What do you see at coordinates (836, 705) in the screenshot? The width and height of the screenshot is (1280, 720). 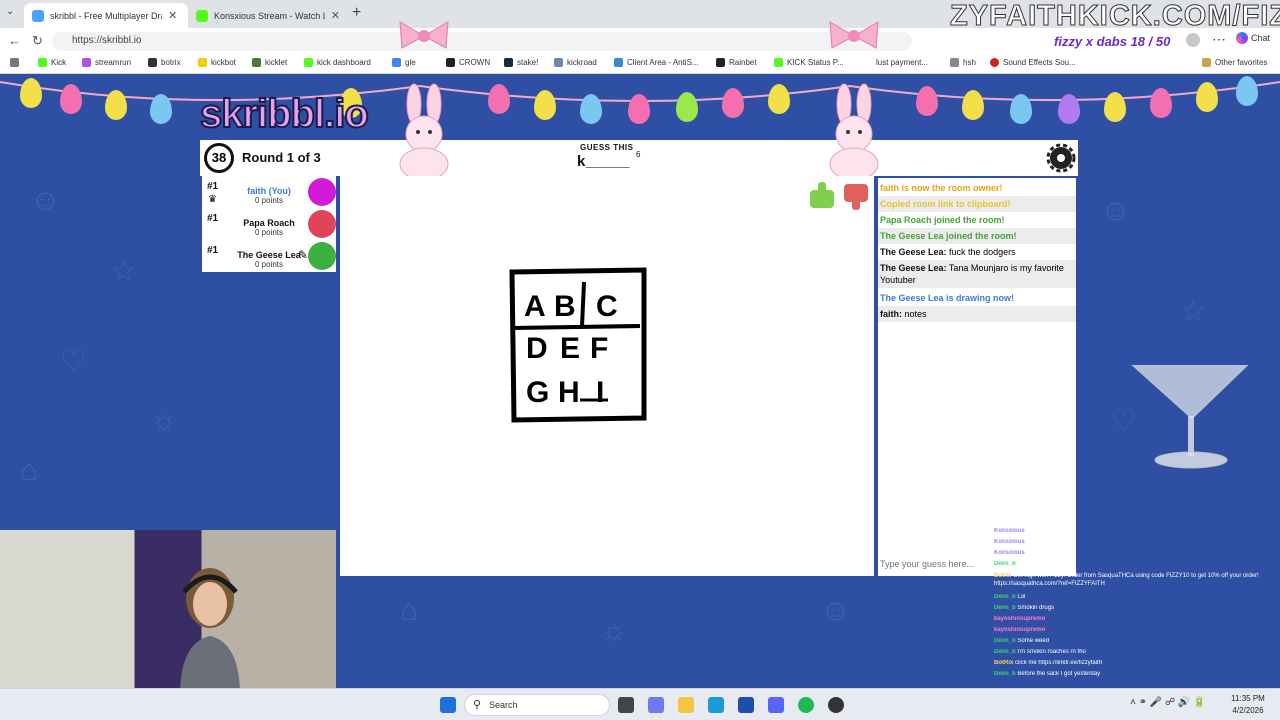 I see `obs-icon` at bounding box center [836, 705].